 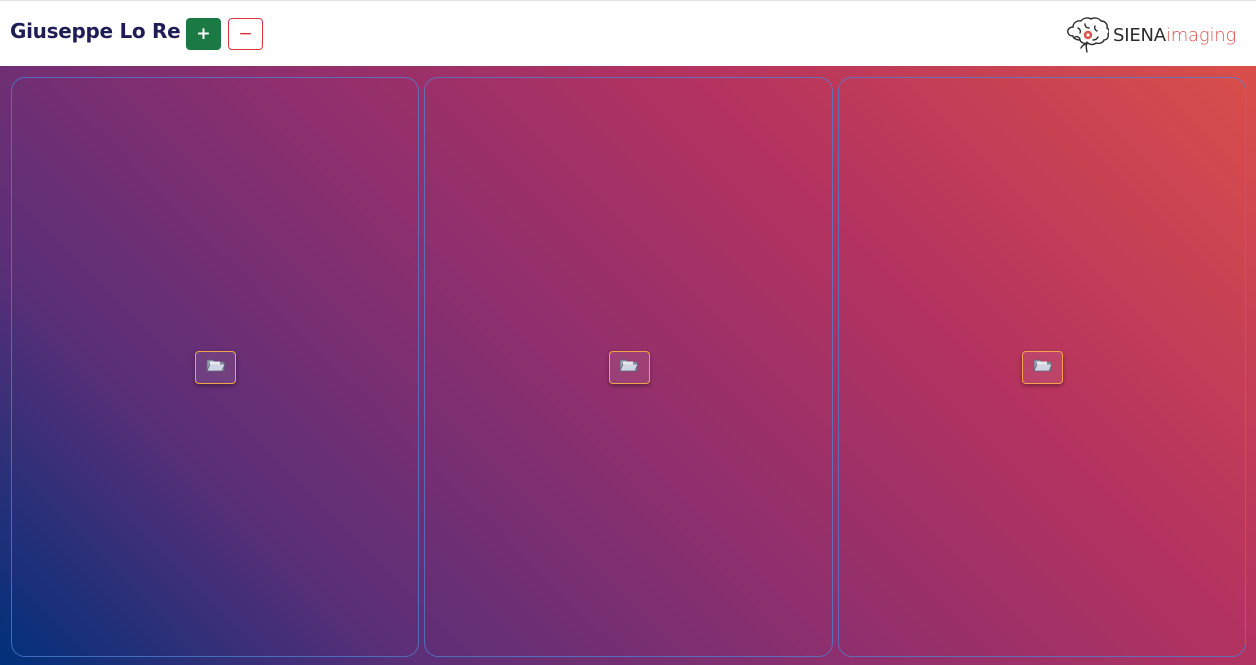 I want to click on logo-suffix: imaging, so click(x=1201, y=35).